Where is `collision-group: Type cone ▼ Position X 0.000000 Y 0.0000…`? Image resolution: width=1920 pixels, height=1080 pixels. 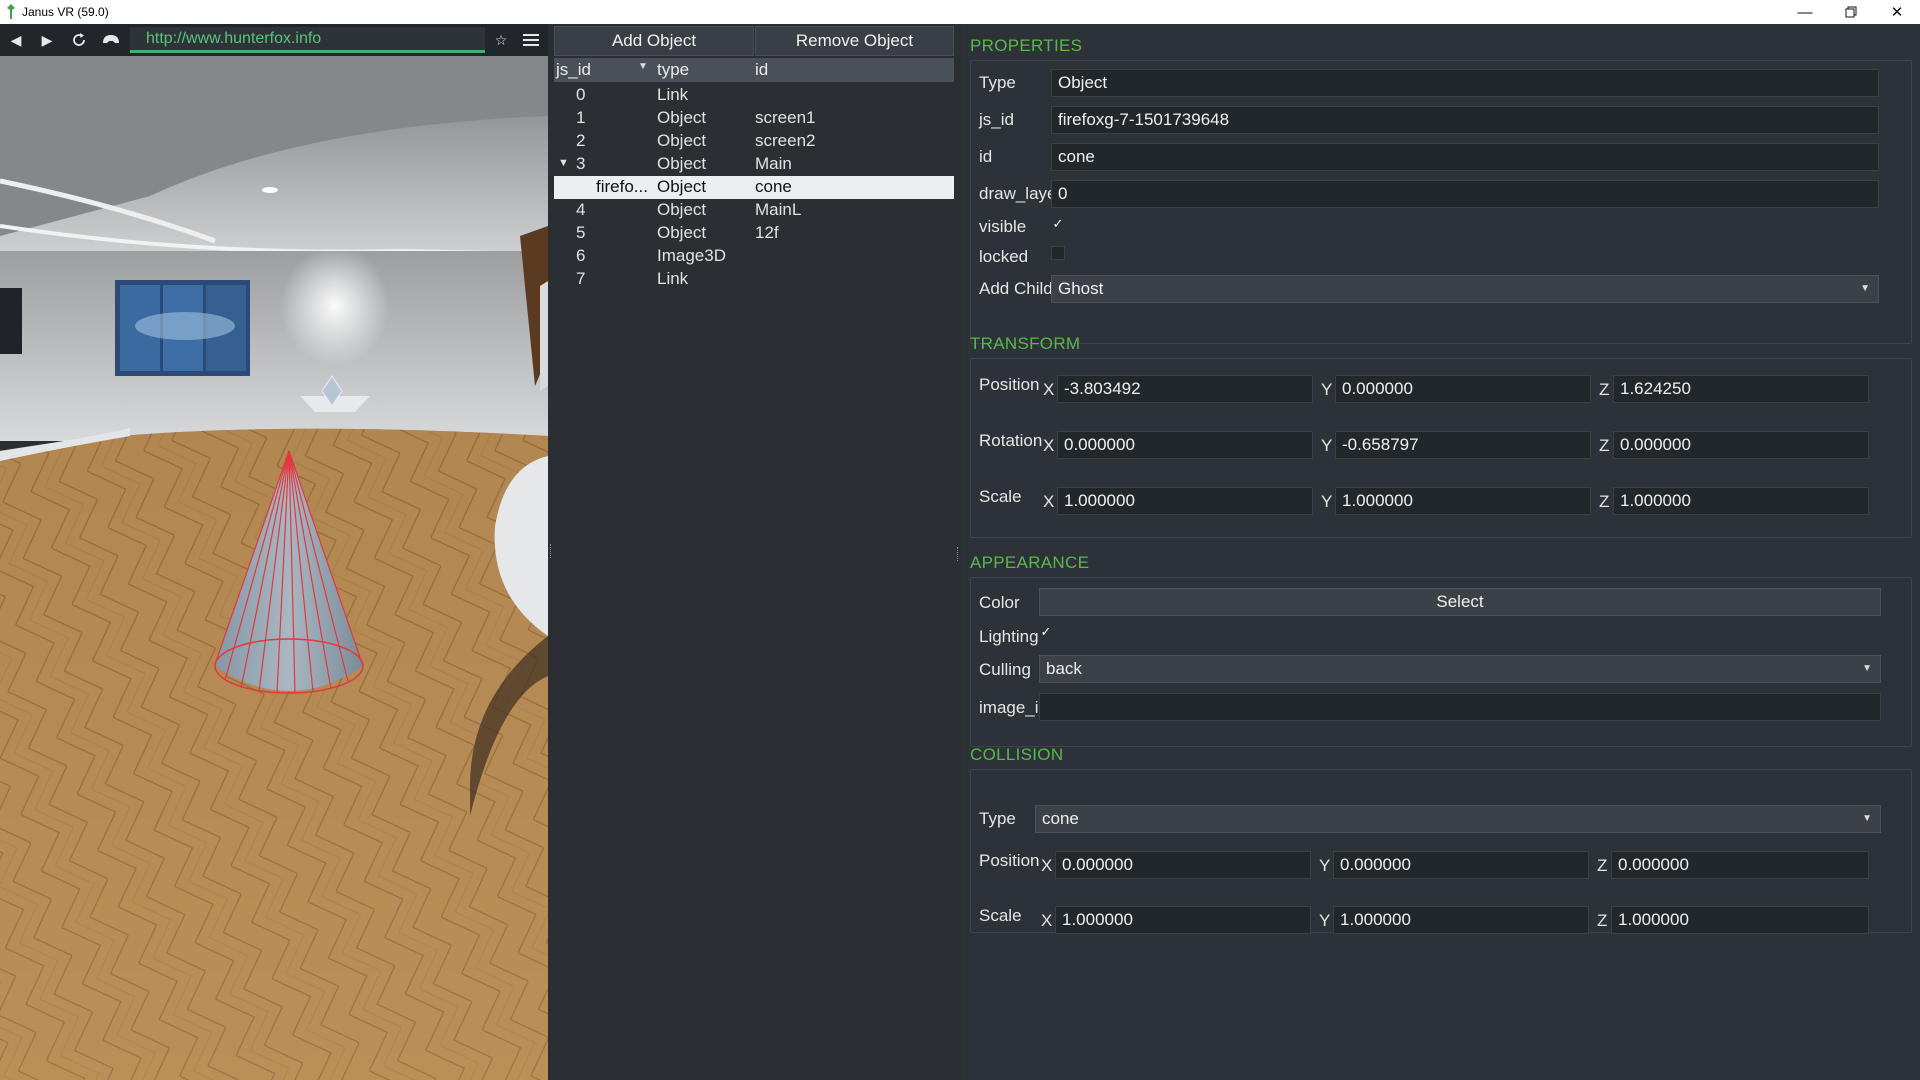 collision-group: Type cone ▼ Position X 0.000000 Y 0.0000… is located at coordinates (1441, 851).